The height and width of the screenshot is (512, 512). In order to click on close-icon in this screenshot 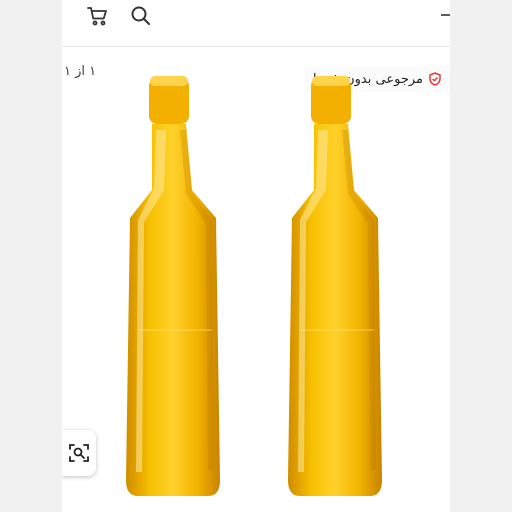, I will do `click(445, 15)`.